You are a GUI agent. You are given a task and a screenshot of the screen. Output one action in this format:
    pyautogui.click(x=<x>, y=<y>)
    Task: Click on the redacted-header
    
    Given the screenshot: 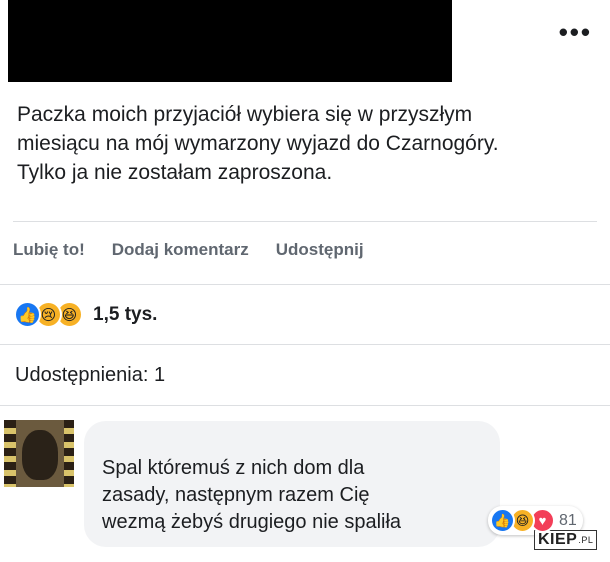 What is the action you would take?
    pyautogui.click(x=230, y=41)
    